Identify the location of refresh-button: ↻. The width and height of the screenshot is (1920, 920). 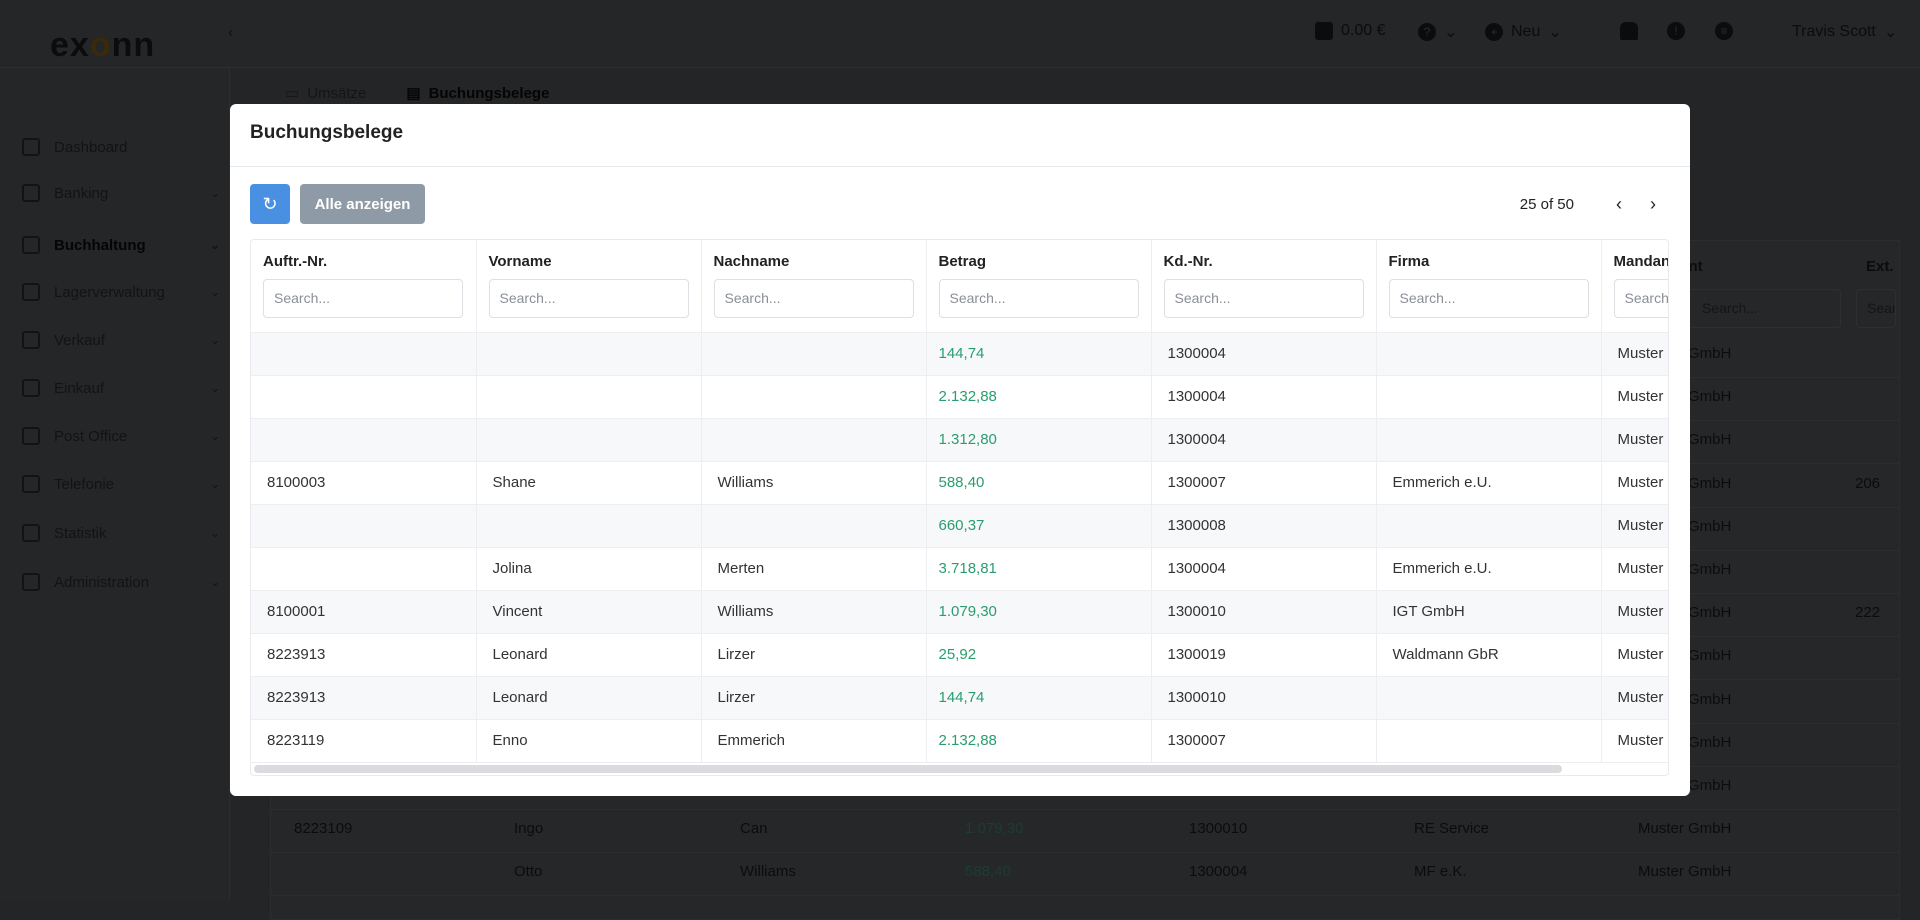
(270, 204).